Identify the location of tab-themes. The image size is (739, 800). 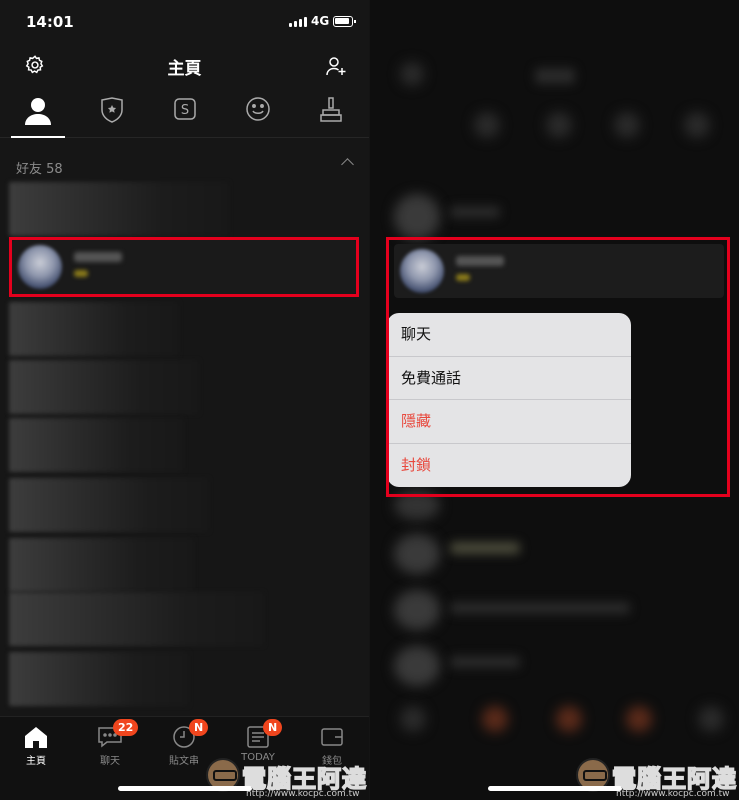
(331, 114).